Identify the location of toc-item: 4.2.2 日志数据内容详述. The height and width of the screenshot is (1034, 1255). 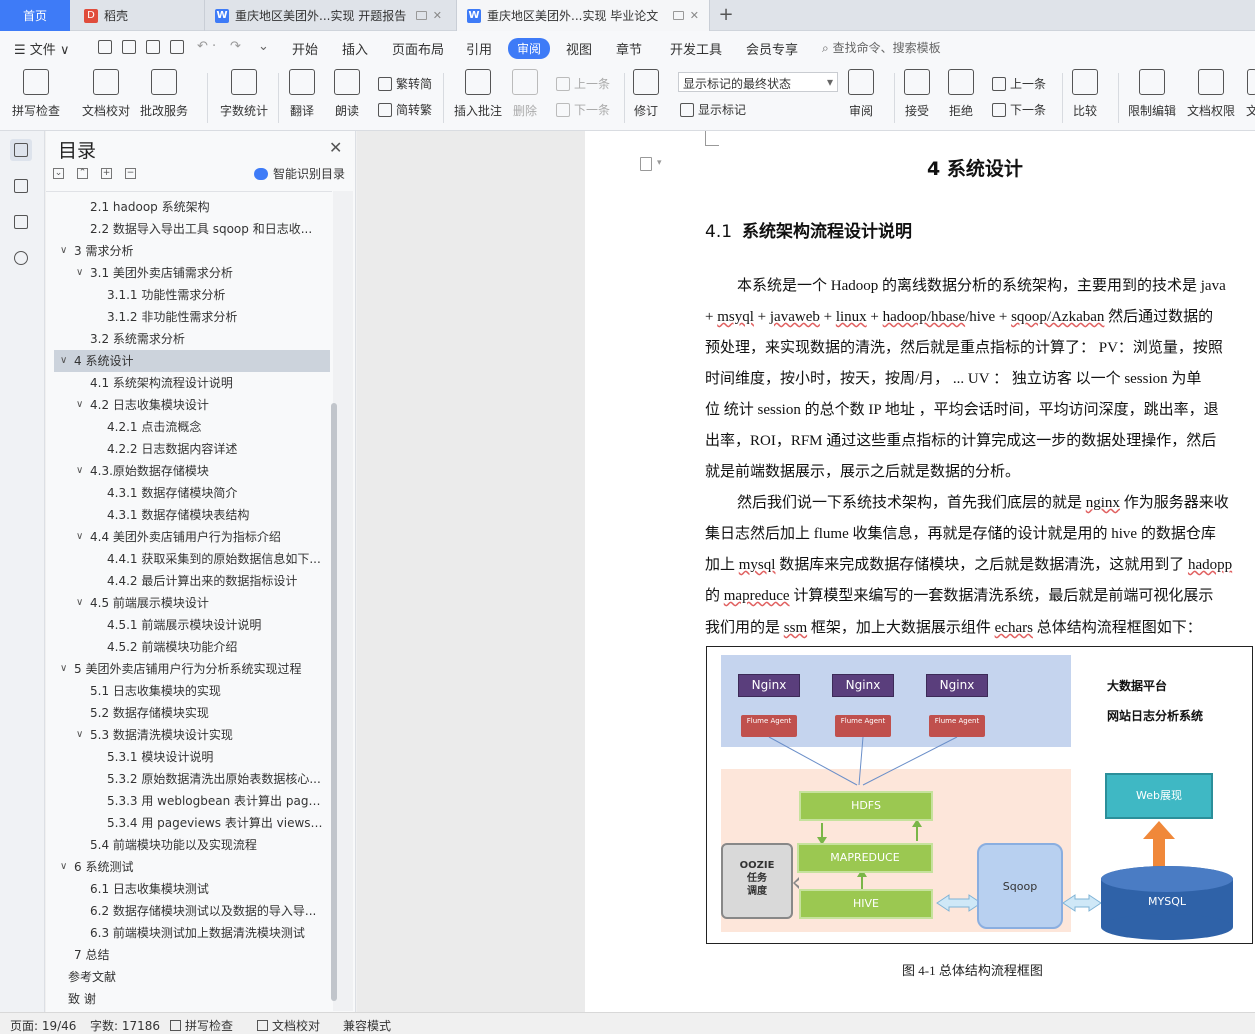
(192, 449).